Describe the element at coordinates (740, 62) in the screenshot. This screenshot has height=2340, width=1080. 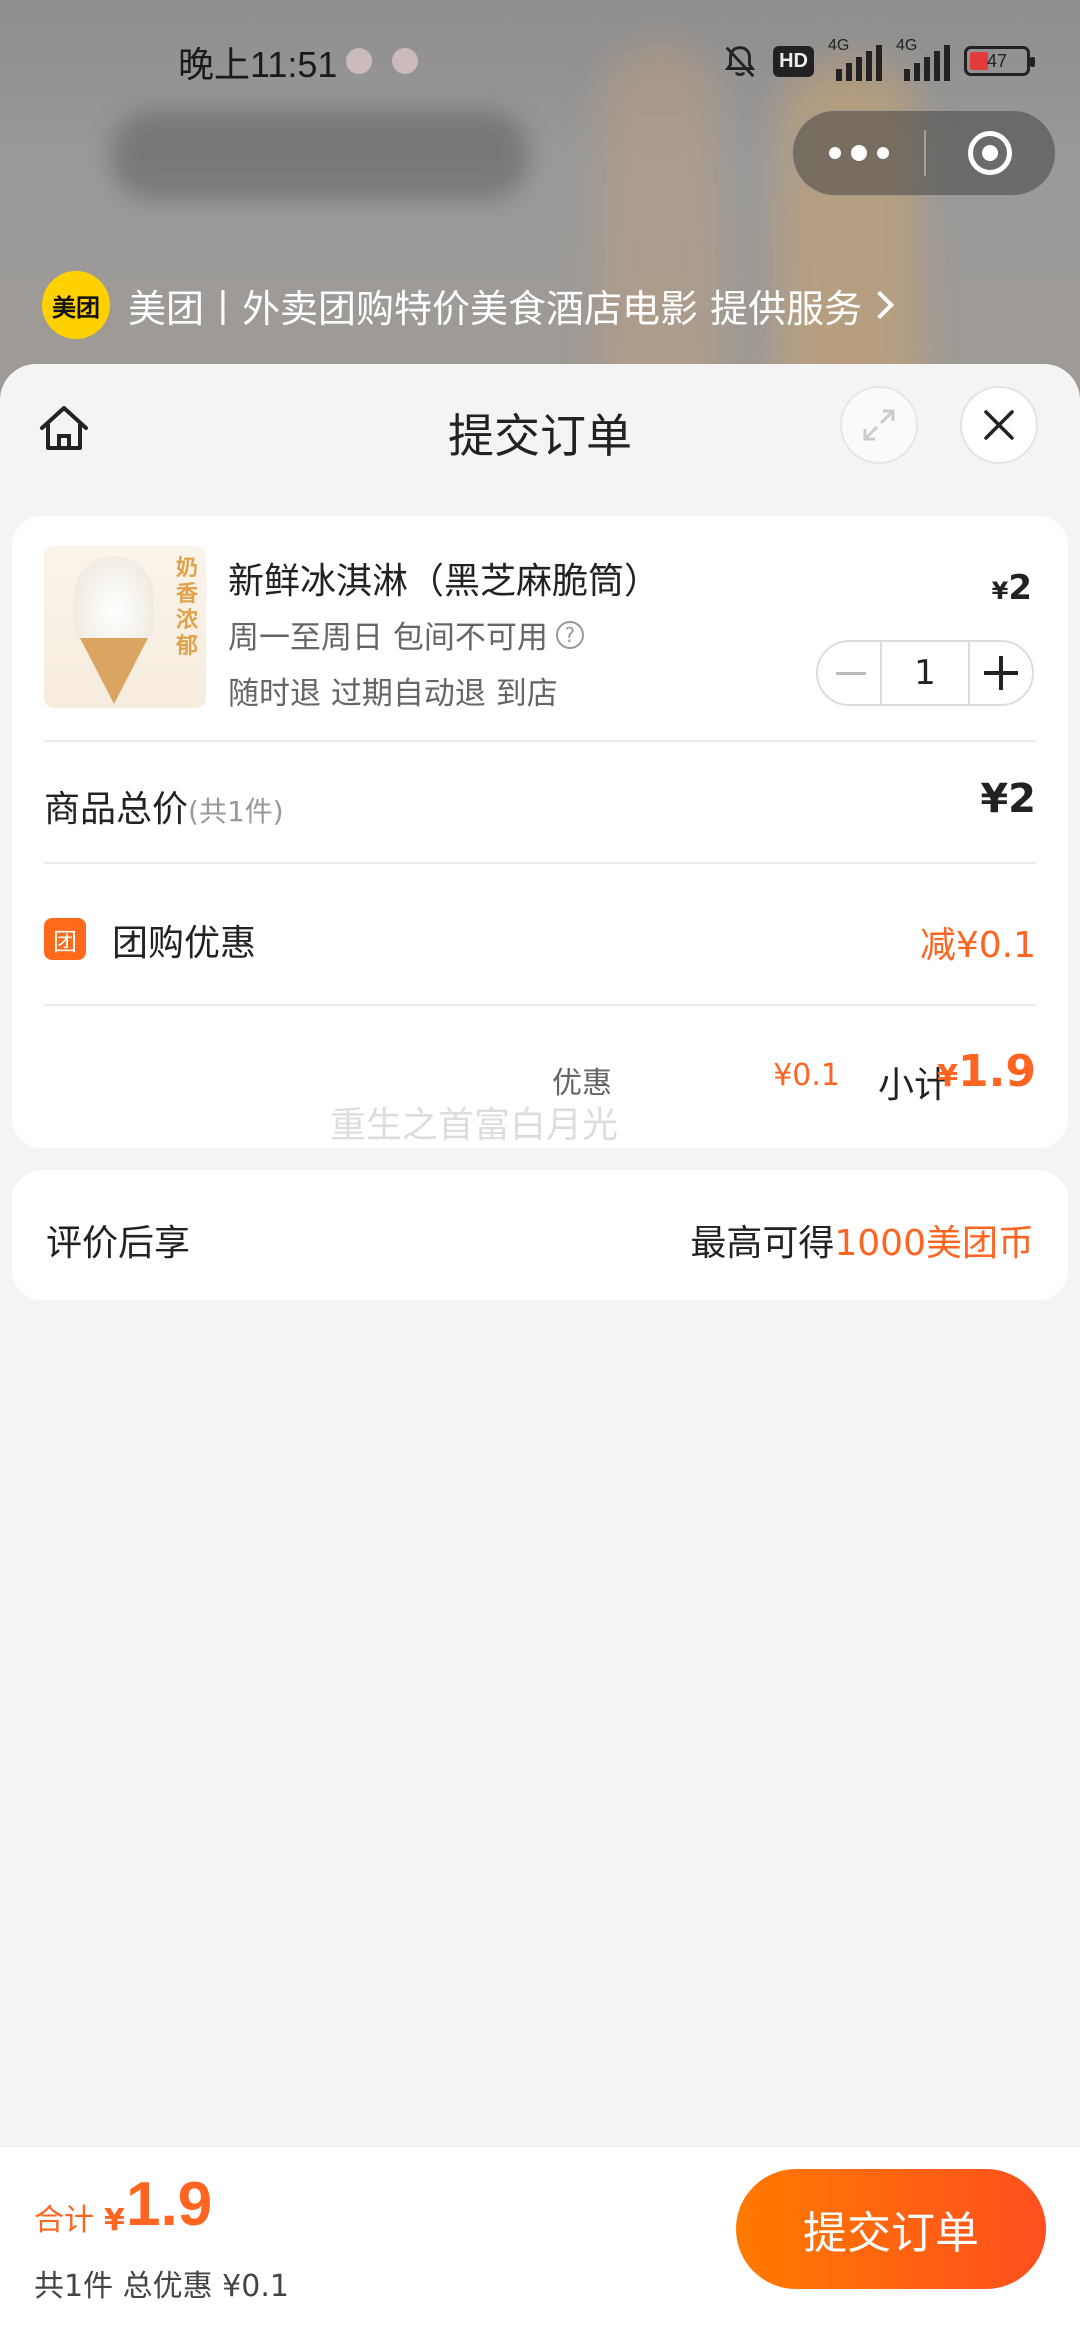
I see `mute-bell-icon` at that location.